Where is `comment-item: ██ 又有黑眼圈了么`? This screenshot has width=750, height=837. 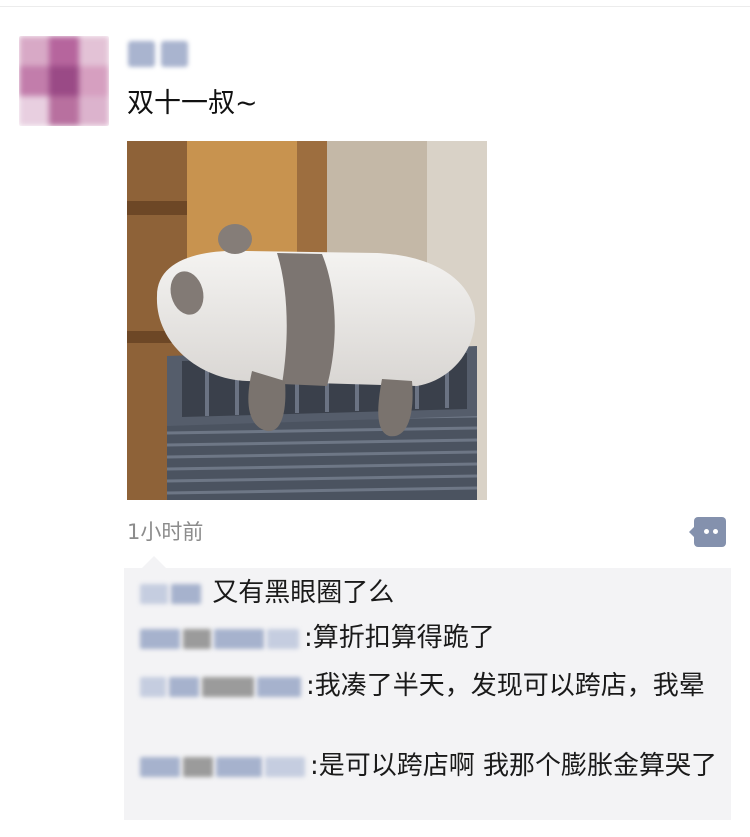 comment-item: ██ 又有黑眼圈了么 is located at coordinates (430, 593).